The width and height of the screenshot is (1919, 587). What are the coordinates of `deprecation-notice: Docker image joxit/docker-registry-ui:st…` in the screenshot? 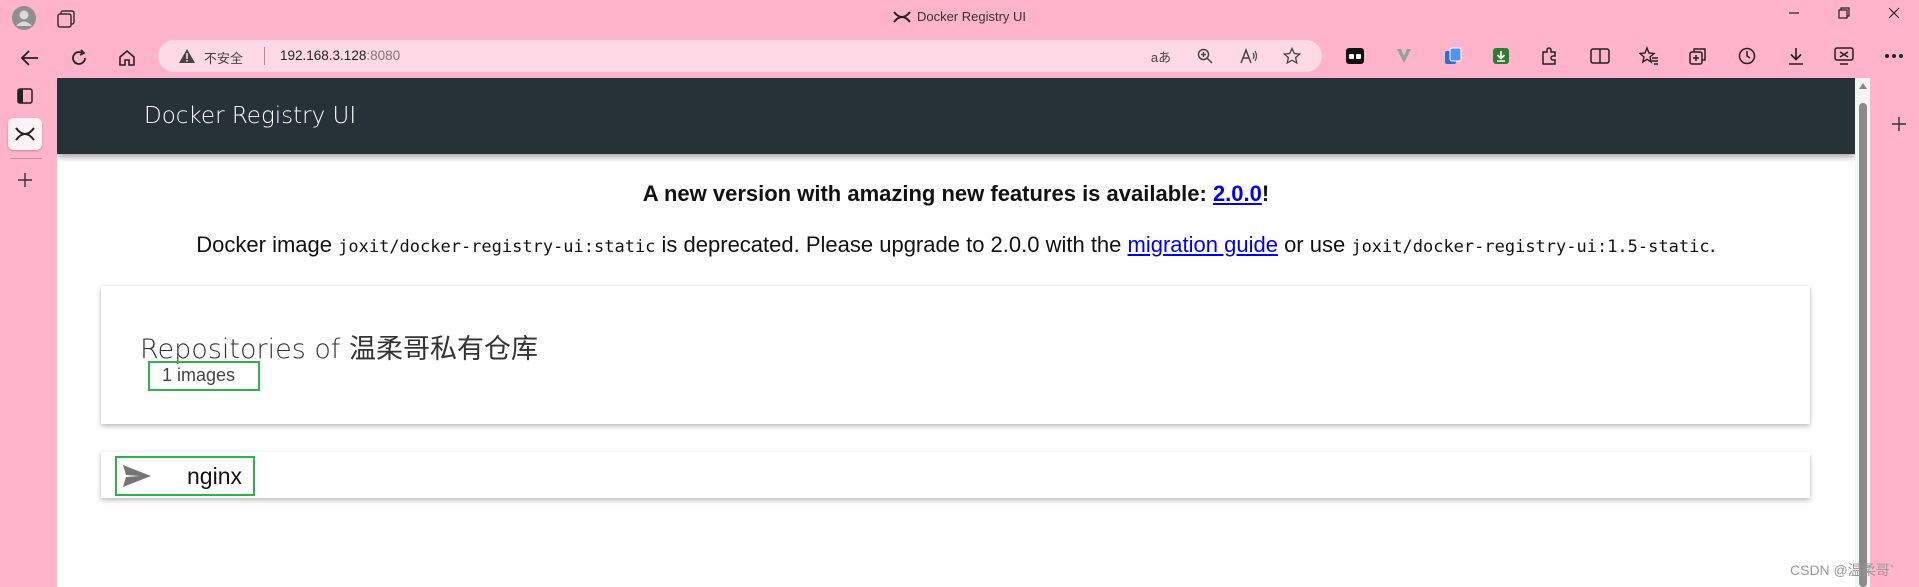 It's located at (956, 245).